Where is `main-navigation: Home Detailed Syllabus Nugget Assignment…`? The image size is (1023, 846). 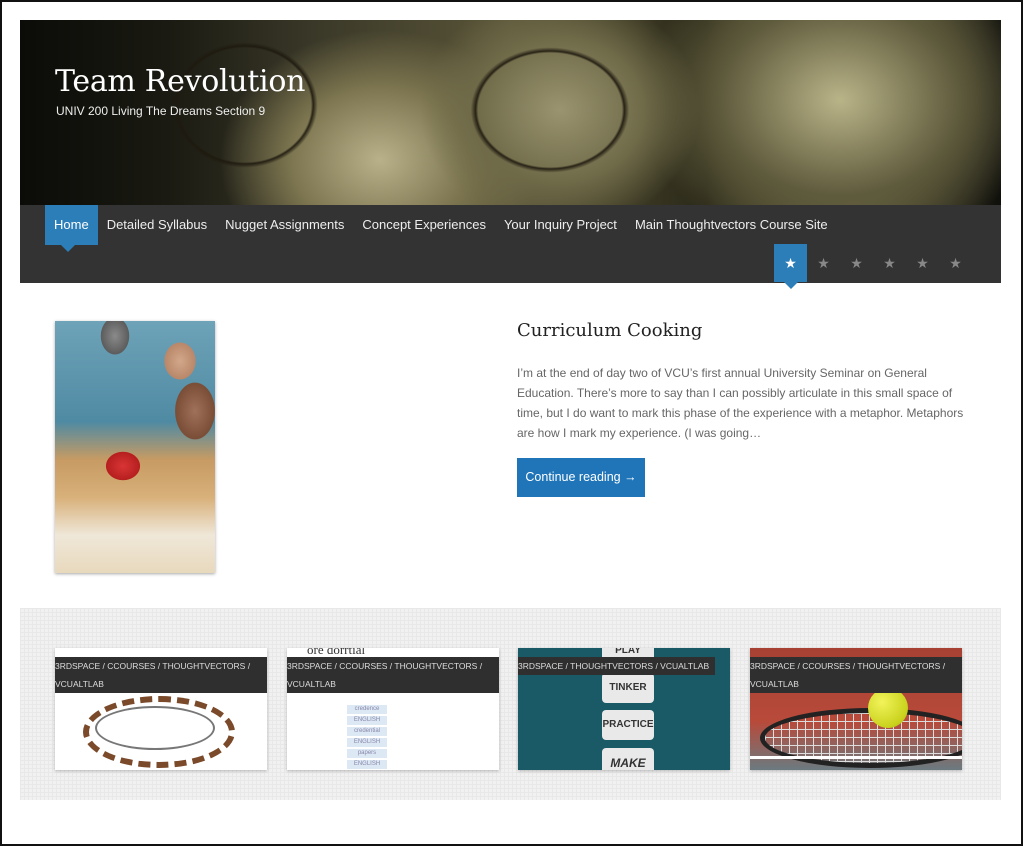 main-navigation: Home Detailed Syllabus Nugget Assignment… is located at coordinates (510, 247).